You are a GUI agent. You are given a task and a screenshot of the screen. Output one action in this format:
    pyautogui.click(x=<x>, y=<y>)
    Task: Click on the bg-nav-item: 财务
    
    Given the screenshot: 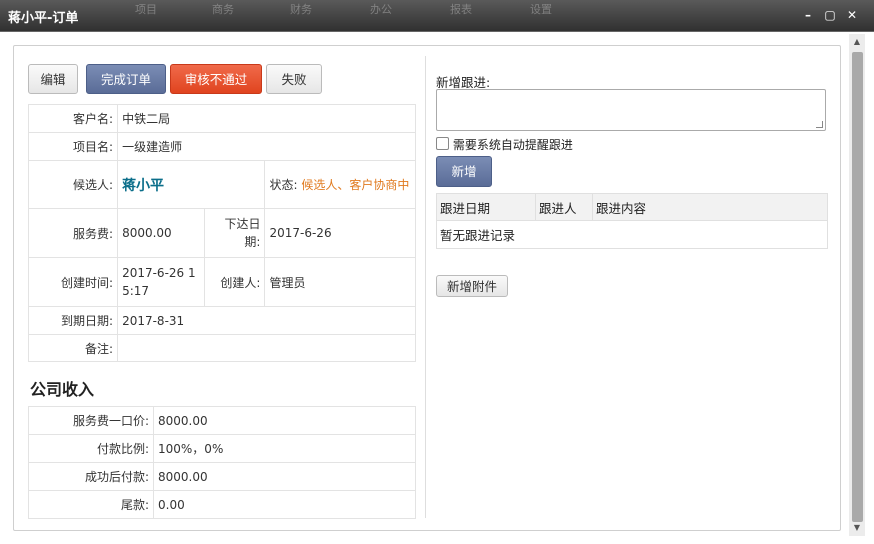 What is the action you would take?
    pyautogui.click(x=301, y=9)
    